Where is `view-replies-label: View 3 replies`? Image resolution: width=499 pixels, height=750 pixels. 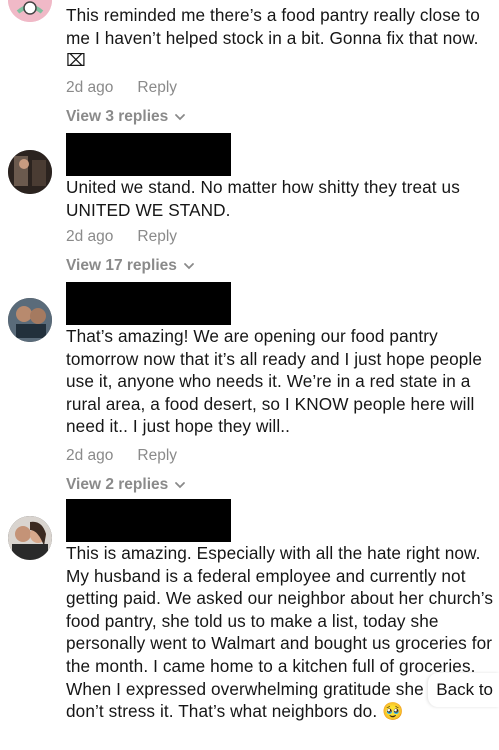 view-replies-label: View 3 replies is located at coordinates (117, 116).